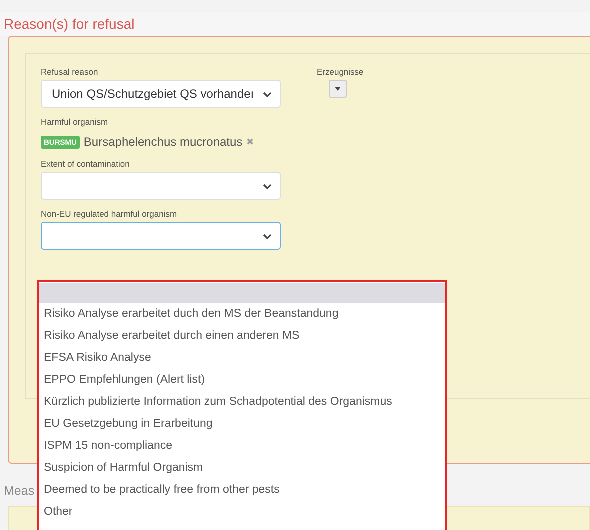 The height and width of the screenshot is (530, 590). I want to click on field-label: Erzeugnisse, so click(340, 72).